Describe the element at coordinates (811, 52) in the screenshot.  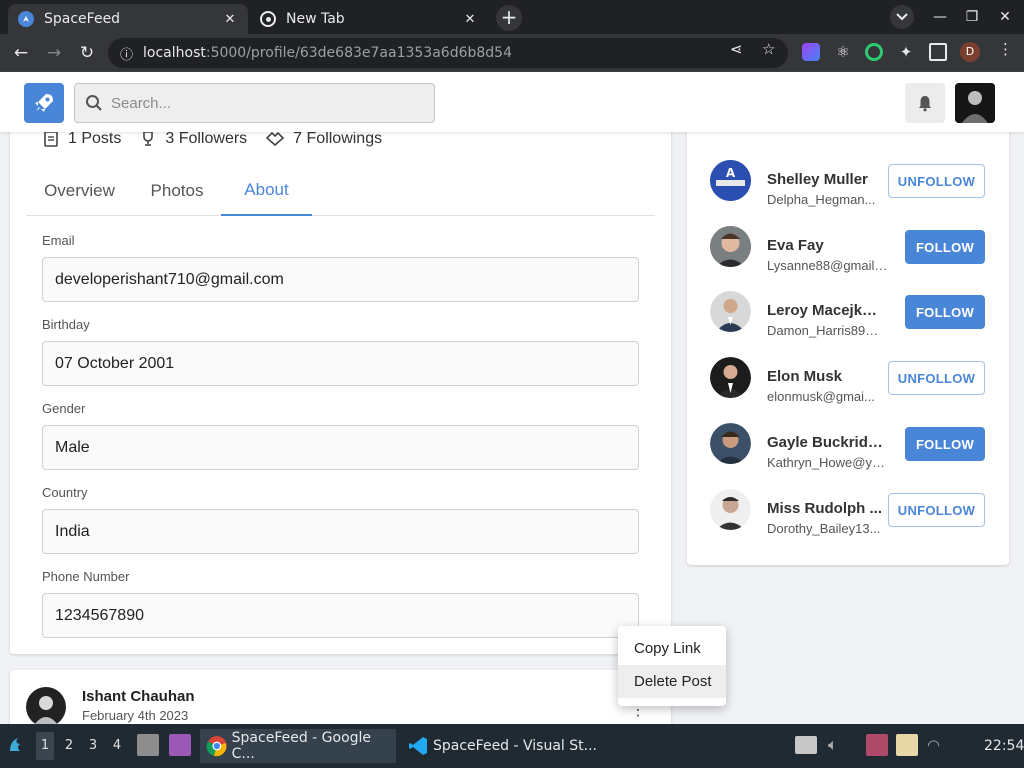
I see `extension-app-icon` at that location.